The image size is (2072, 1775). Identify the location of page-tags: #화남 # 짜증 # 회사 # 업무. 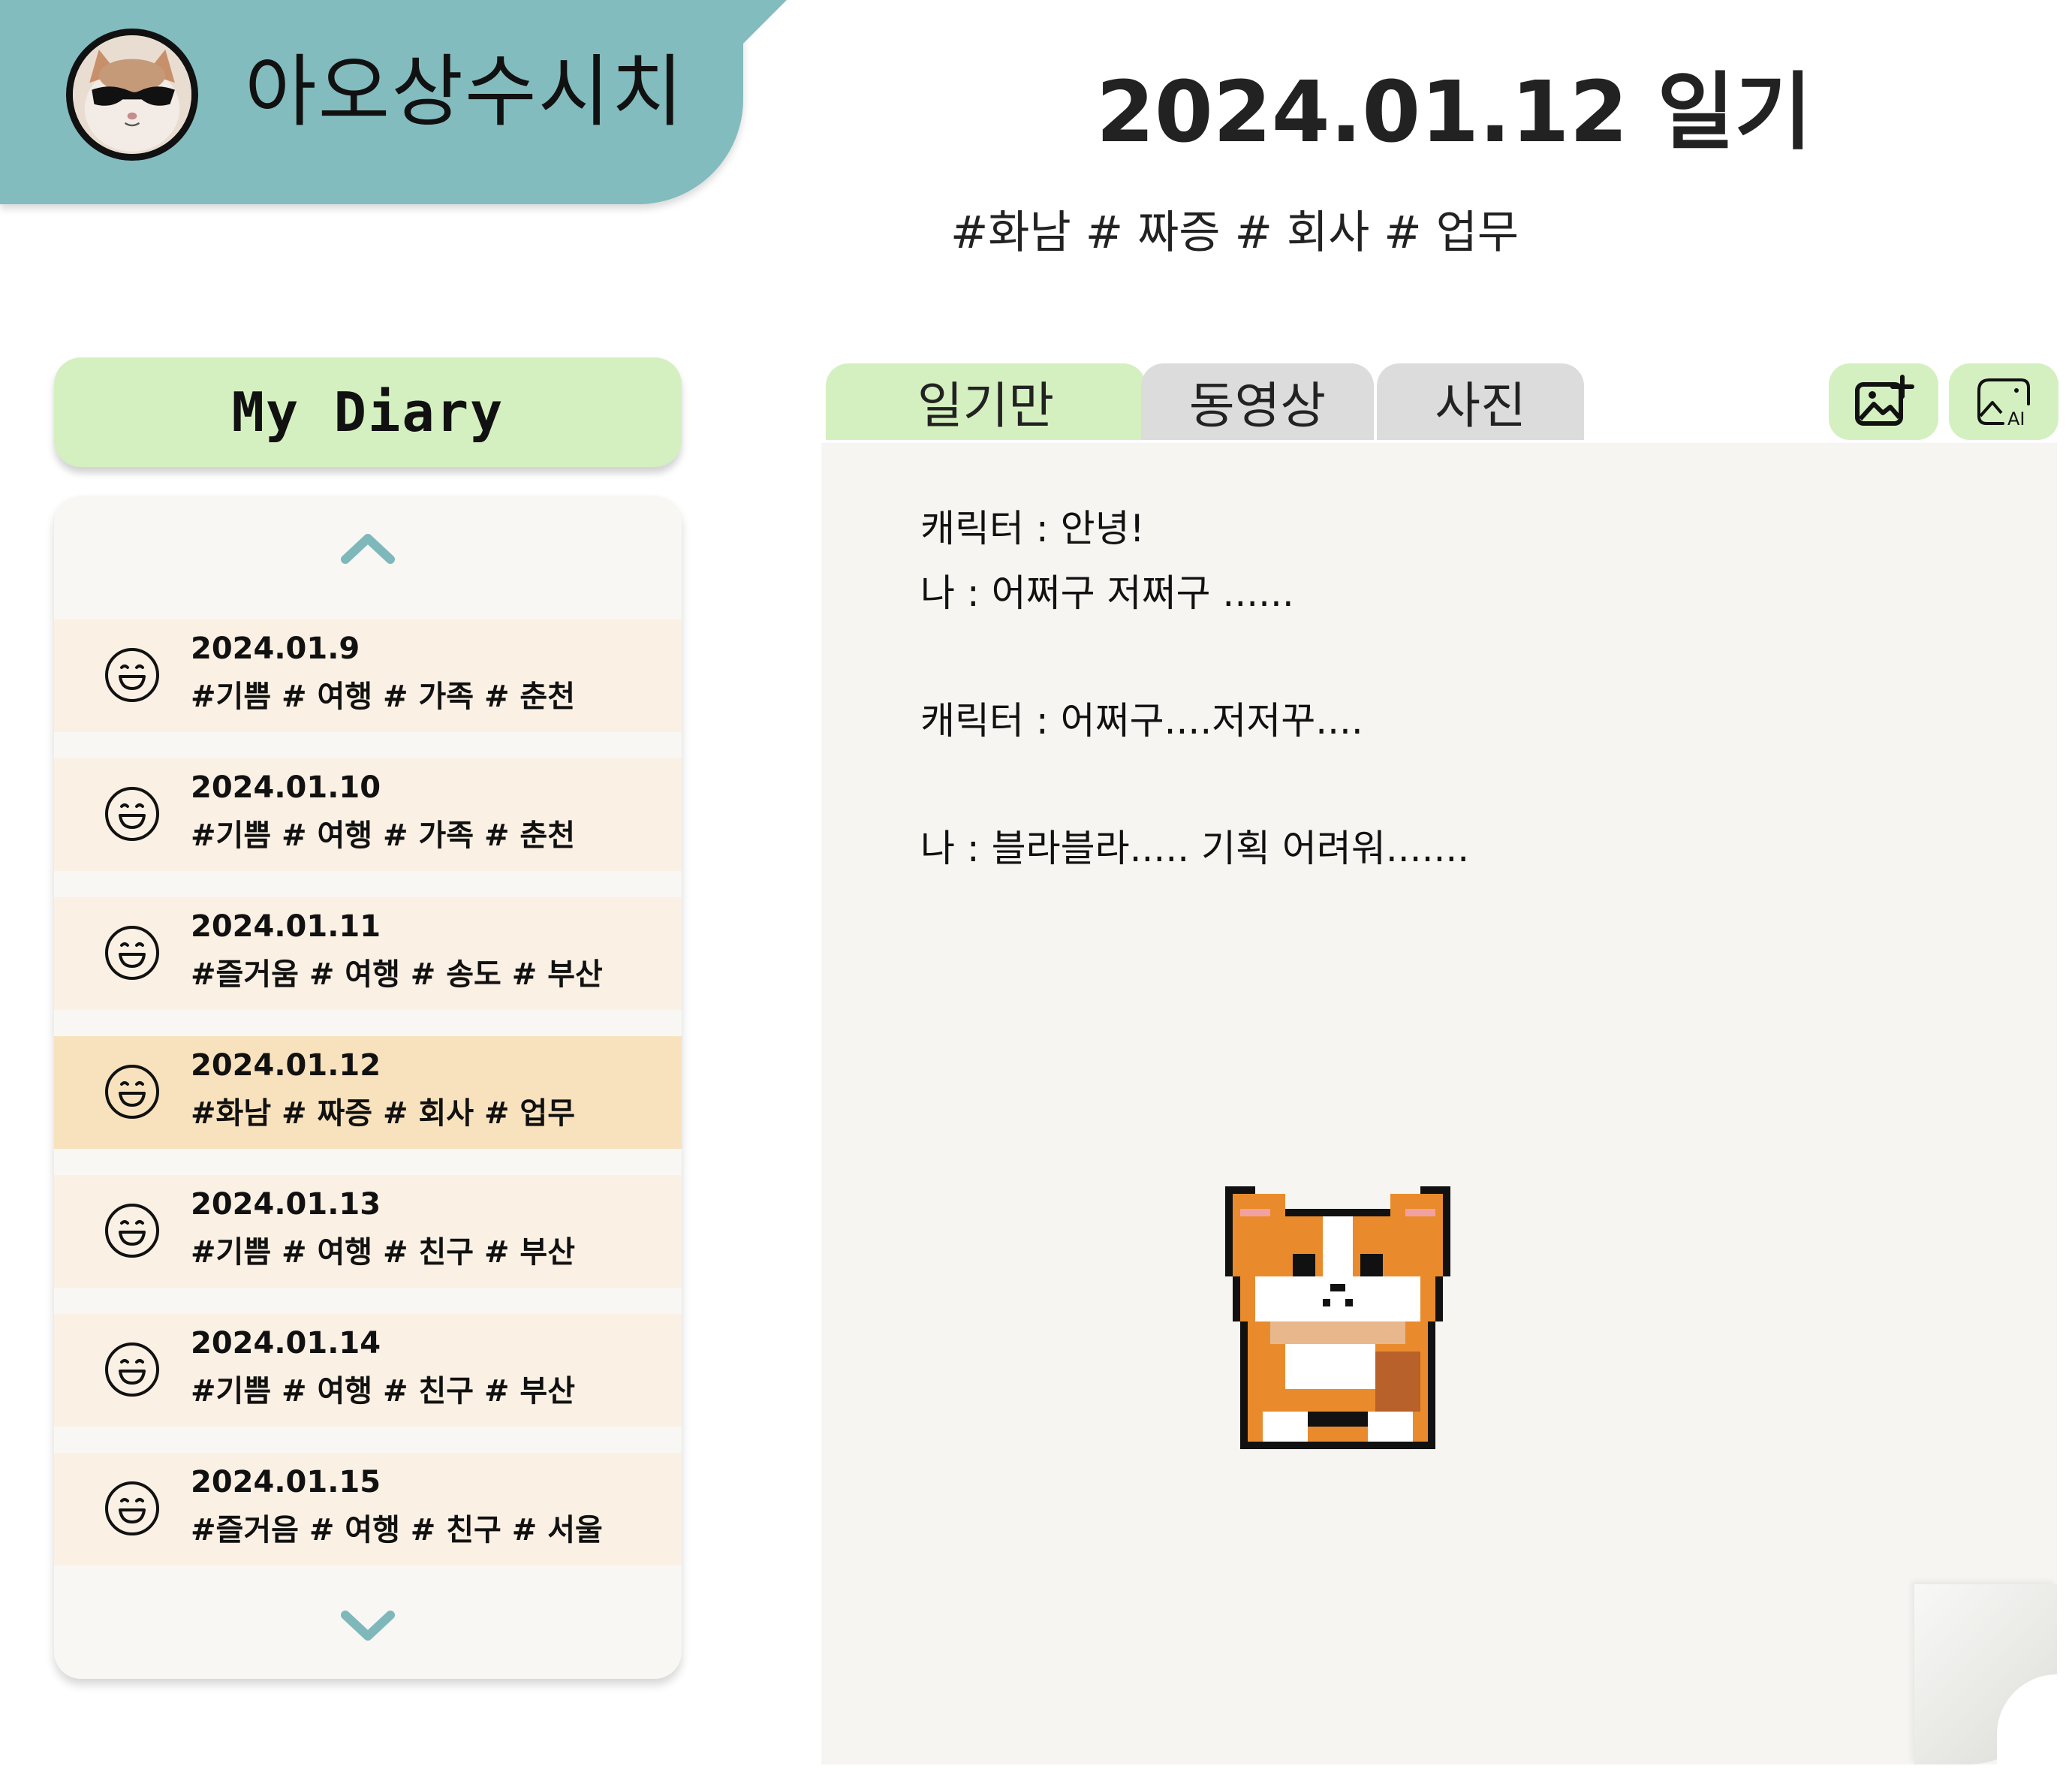
(1234, 232).